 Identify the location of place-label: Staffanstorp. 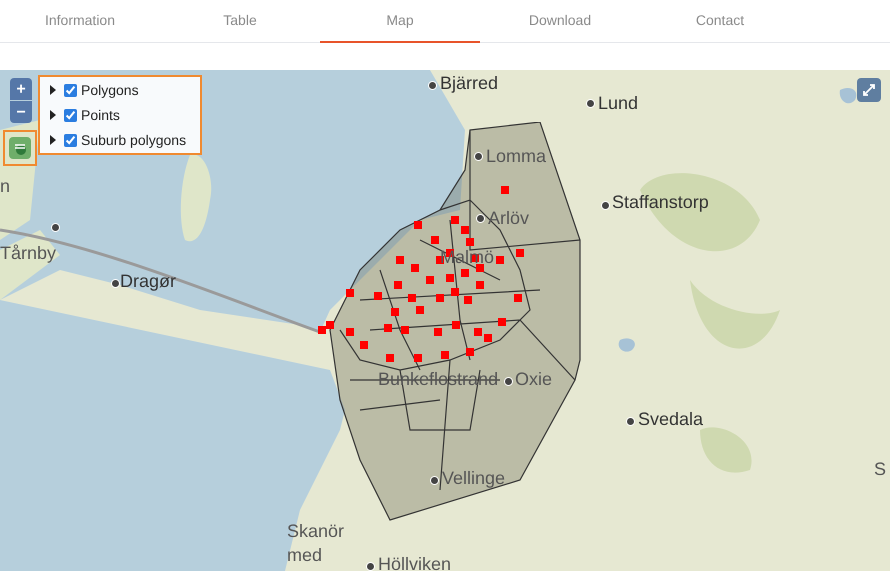
(660, 202).